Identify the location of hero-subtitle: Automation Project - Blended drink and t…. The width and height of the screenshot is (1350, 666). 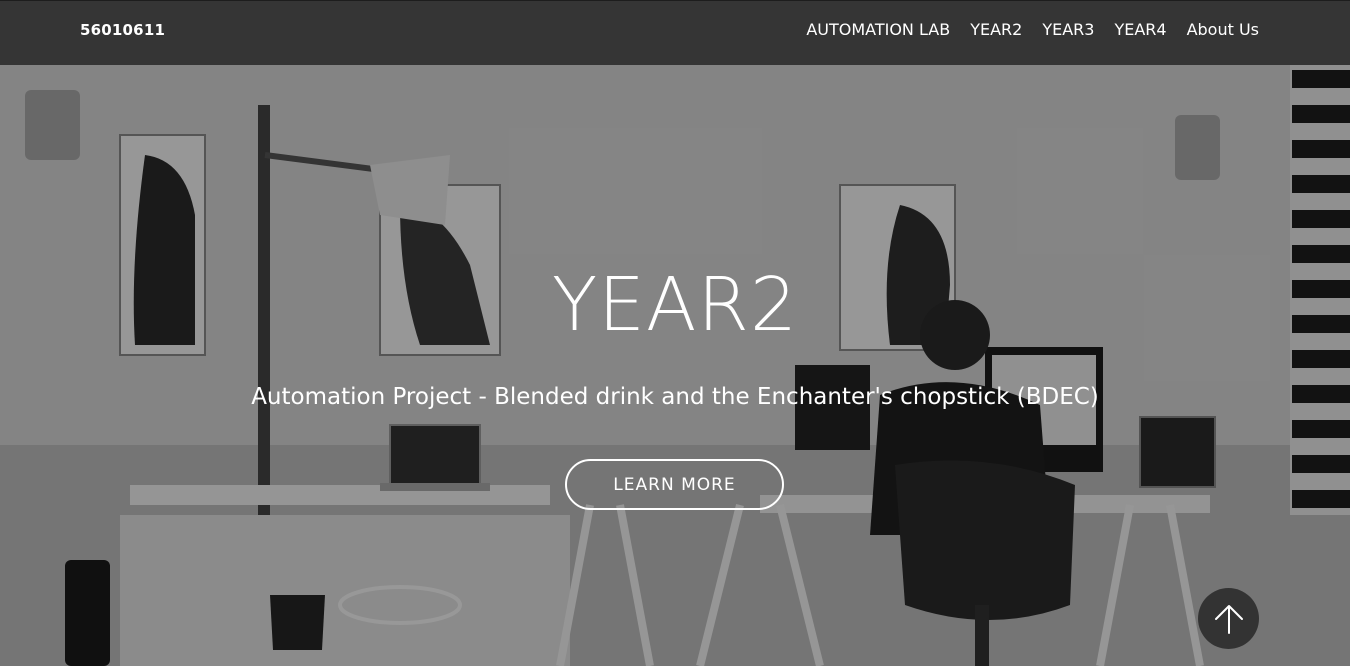
(675, 397).